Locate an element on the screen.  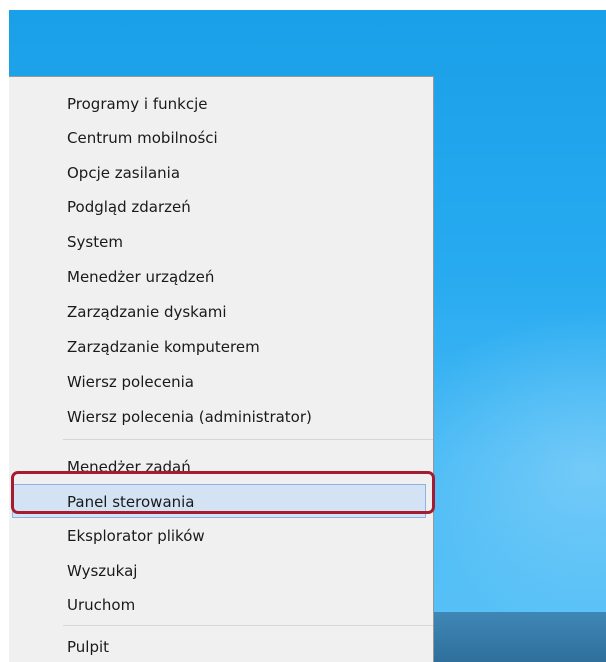
menu-item-label: Podgląd zdarzeń is located at coordinates (129, 207).